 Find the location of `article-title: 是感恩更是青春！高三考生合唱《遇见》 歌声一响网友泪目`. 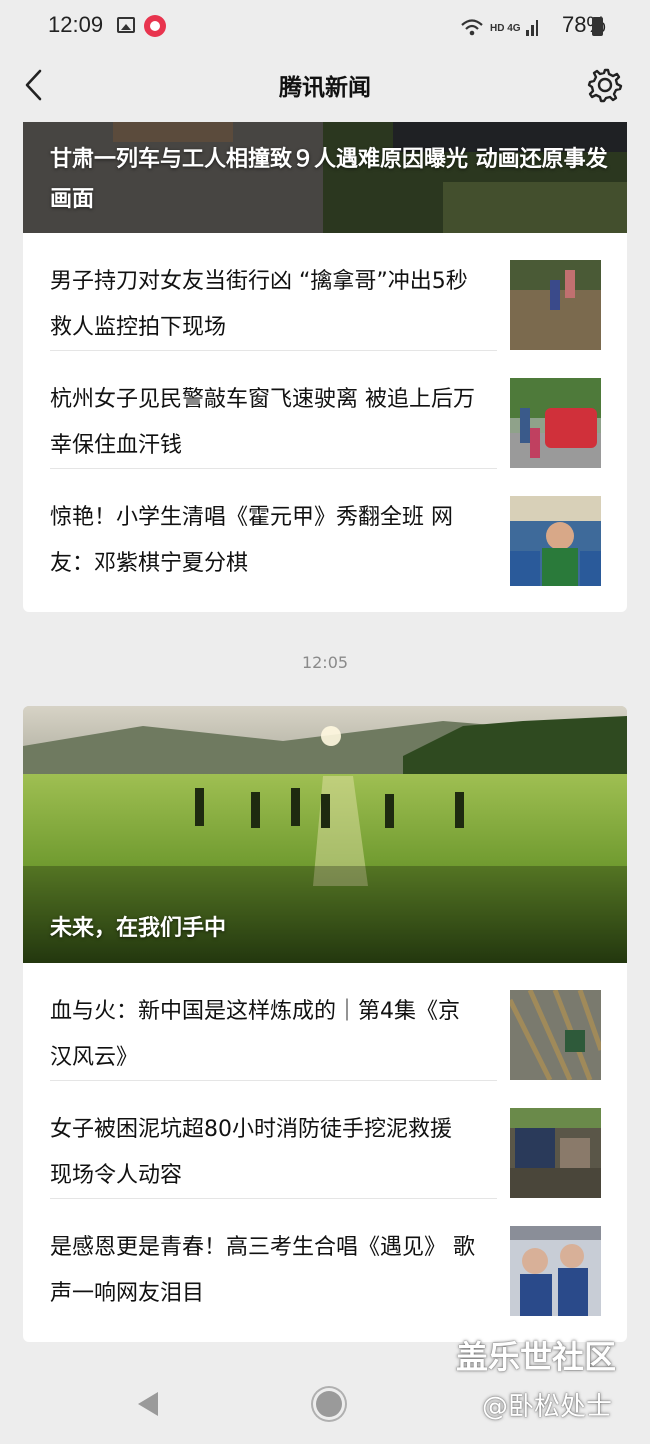

article-title: 是感恩更是青春！高三考生合唱《遇见》 歌声一响网友泪目 is located at coordinates (262, 1270).